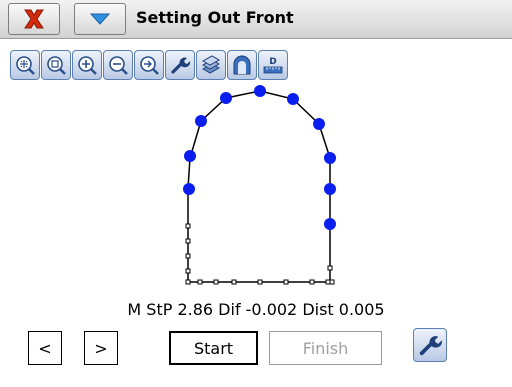 The width and height of the screenshot is (512, 387). Describe the element at coordinates (259, 157) in the screenshot. I see `setout-points` at that location.